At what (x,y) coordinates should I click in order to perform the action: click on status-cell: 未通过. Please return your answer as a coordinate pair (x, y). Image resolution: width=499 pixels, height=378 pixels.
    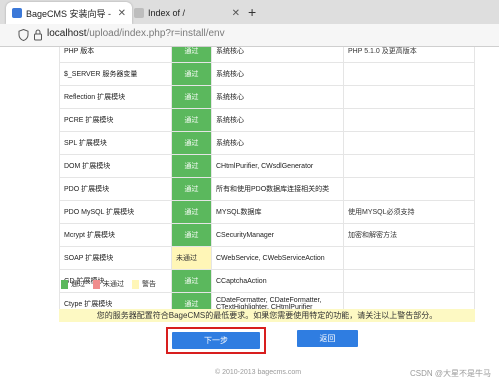
    Looking at the image, I should click on (191, 258).